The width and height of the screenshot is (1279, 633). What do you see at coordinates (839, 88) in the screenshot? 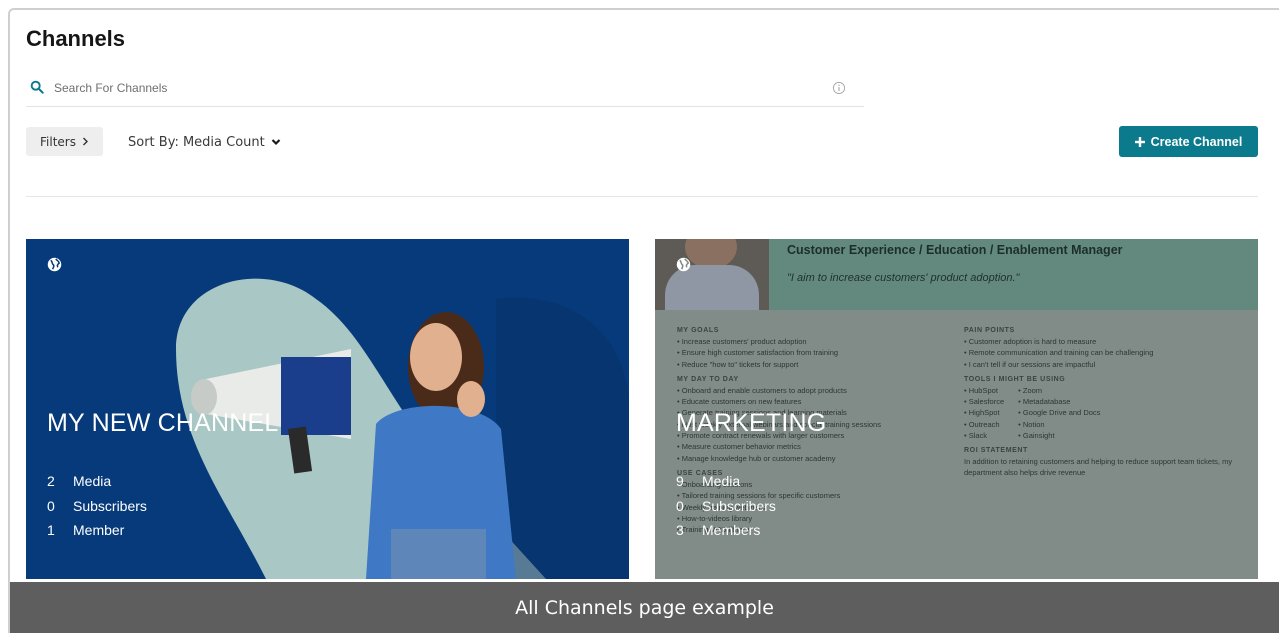
I see `info-icon` at bounding box center [839, 88].